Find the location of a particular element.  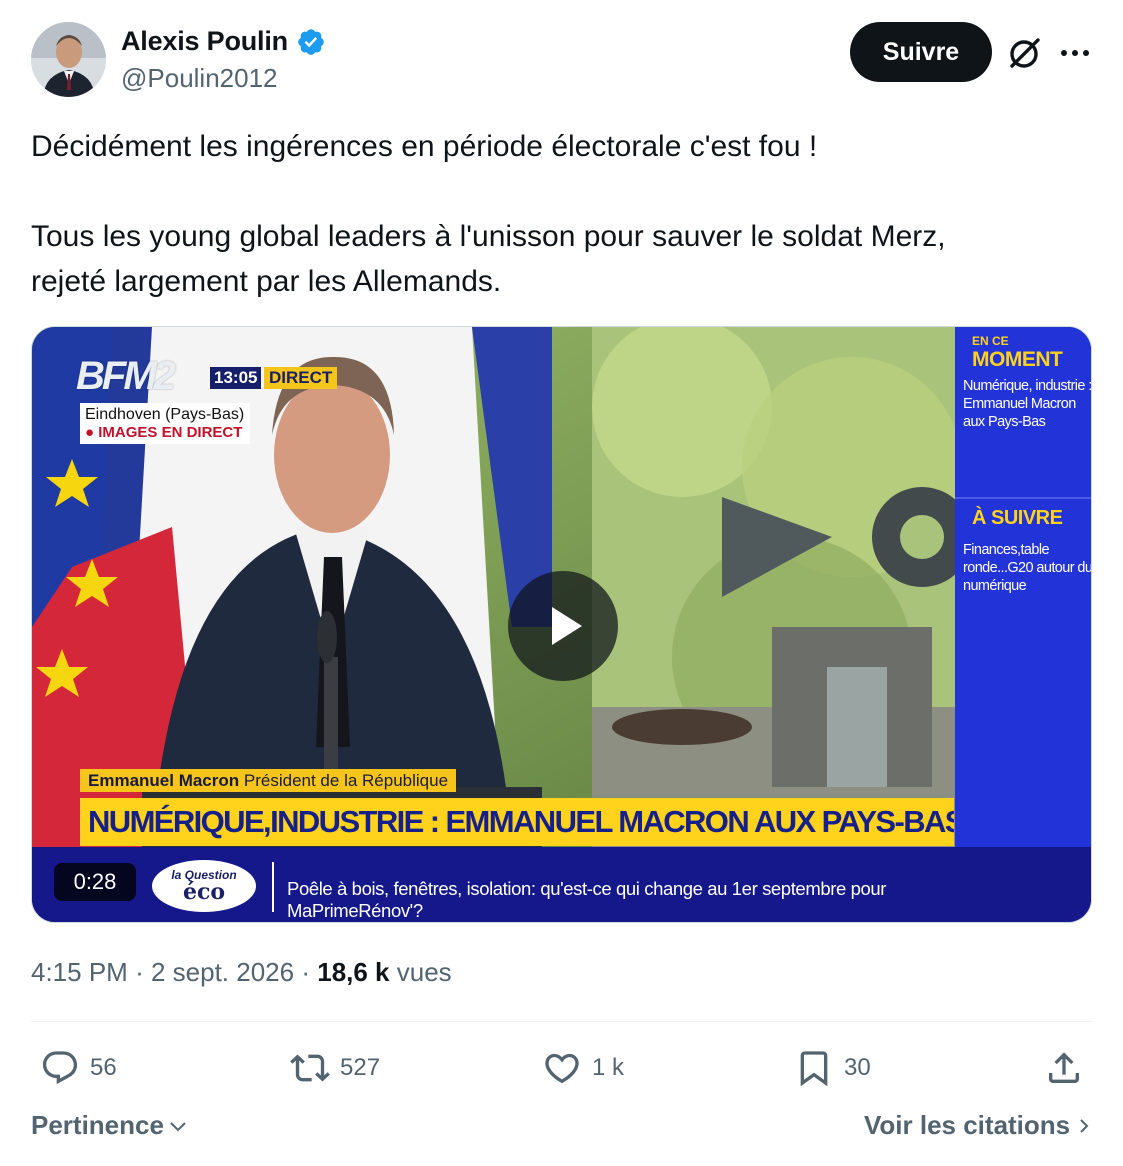

repost-count: 527 is located at coordinates (360, 1067).